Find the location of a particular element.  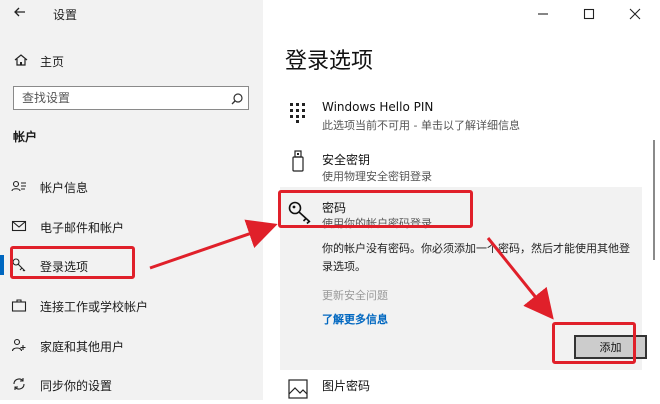

option-title: Windows Hello PIN is located at coordinates (378, 107).